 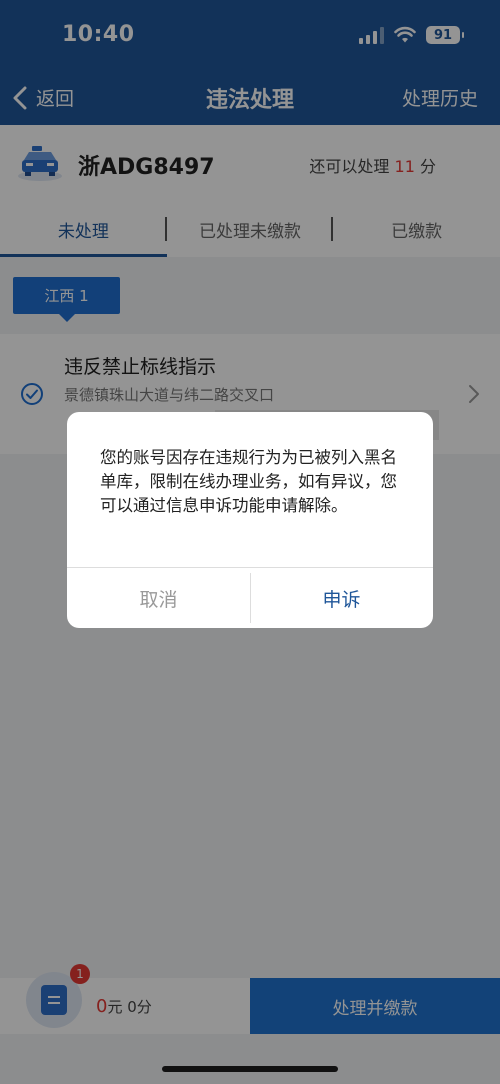 What do you see at coordinates (250, 1069) in the screenshot?
I see `home-indicator` at bounding box center [250, 1069].